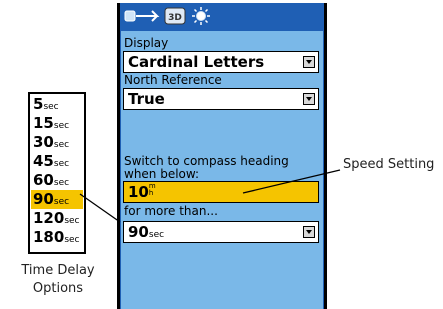  What do you see at coordinates (58, 280) in the screenshot?
I see `time-delay-options-caption: Time Delay Options` at bounding box center [58, 280].